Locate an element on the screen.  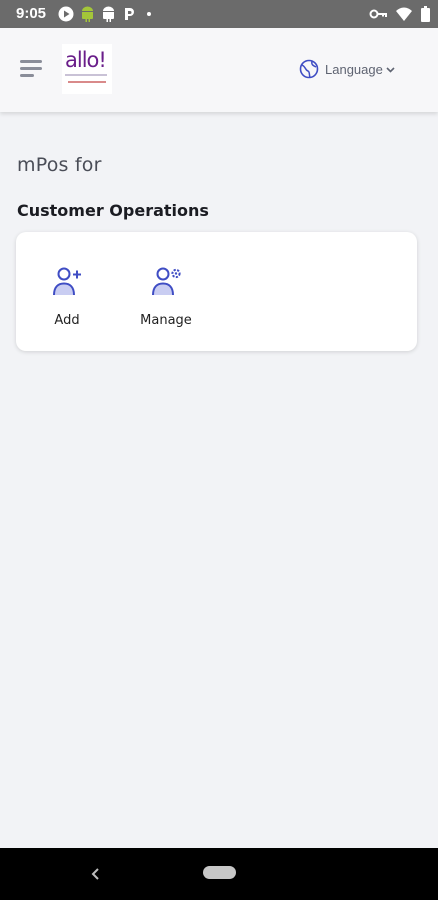
language-selector: Language is located at coordinates (347, 69).